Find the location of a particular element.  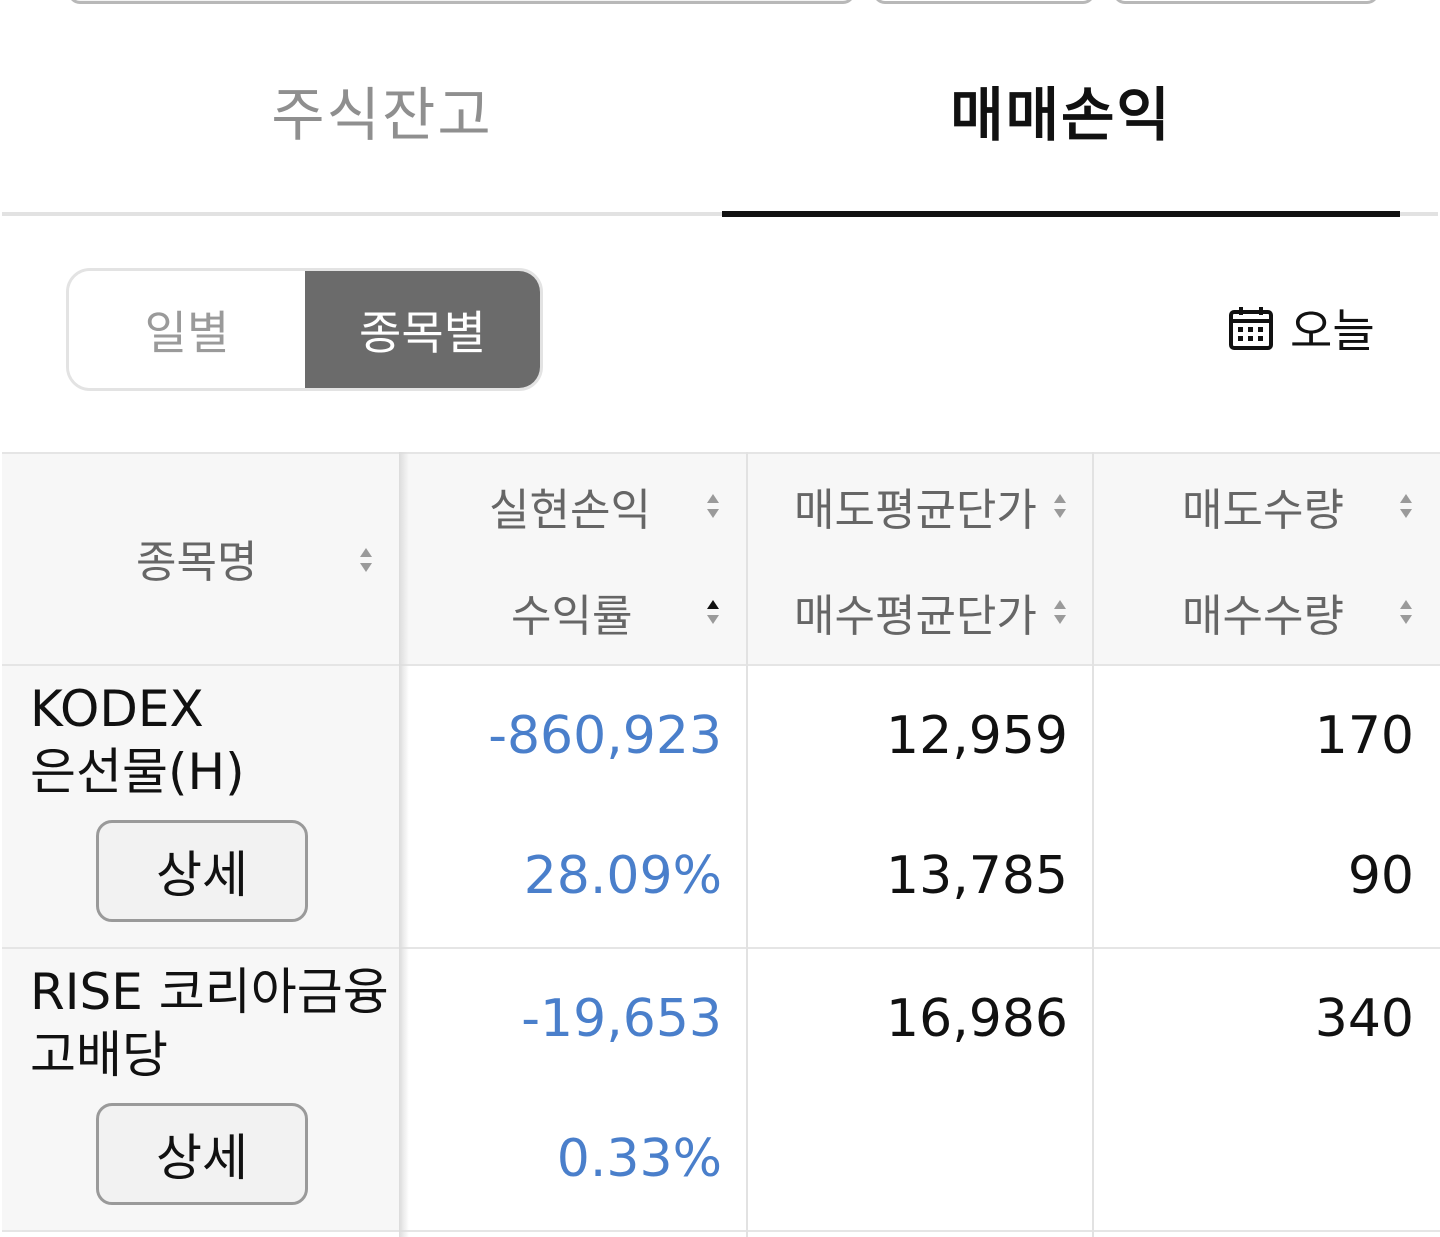

buy-avg-price-value: 13,785 is located at coordinates (977, 876).